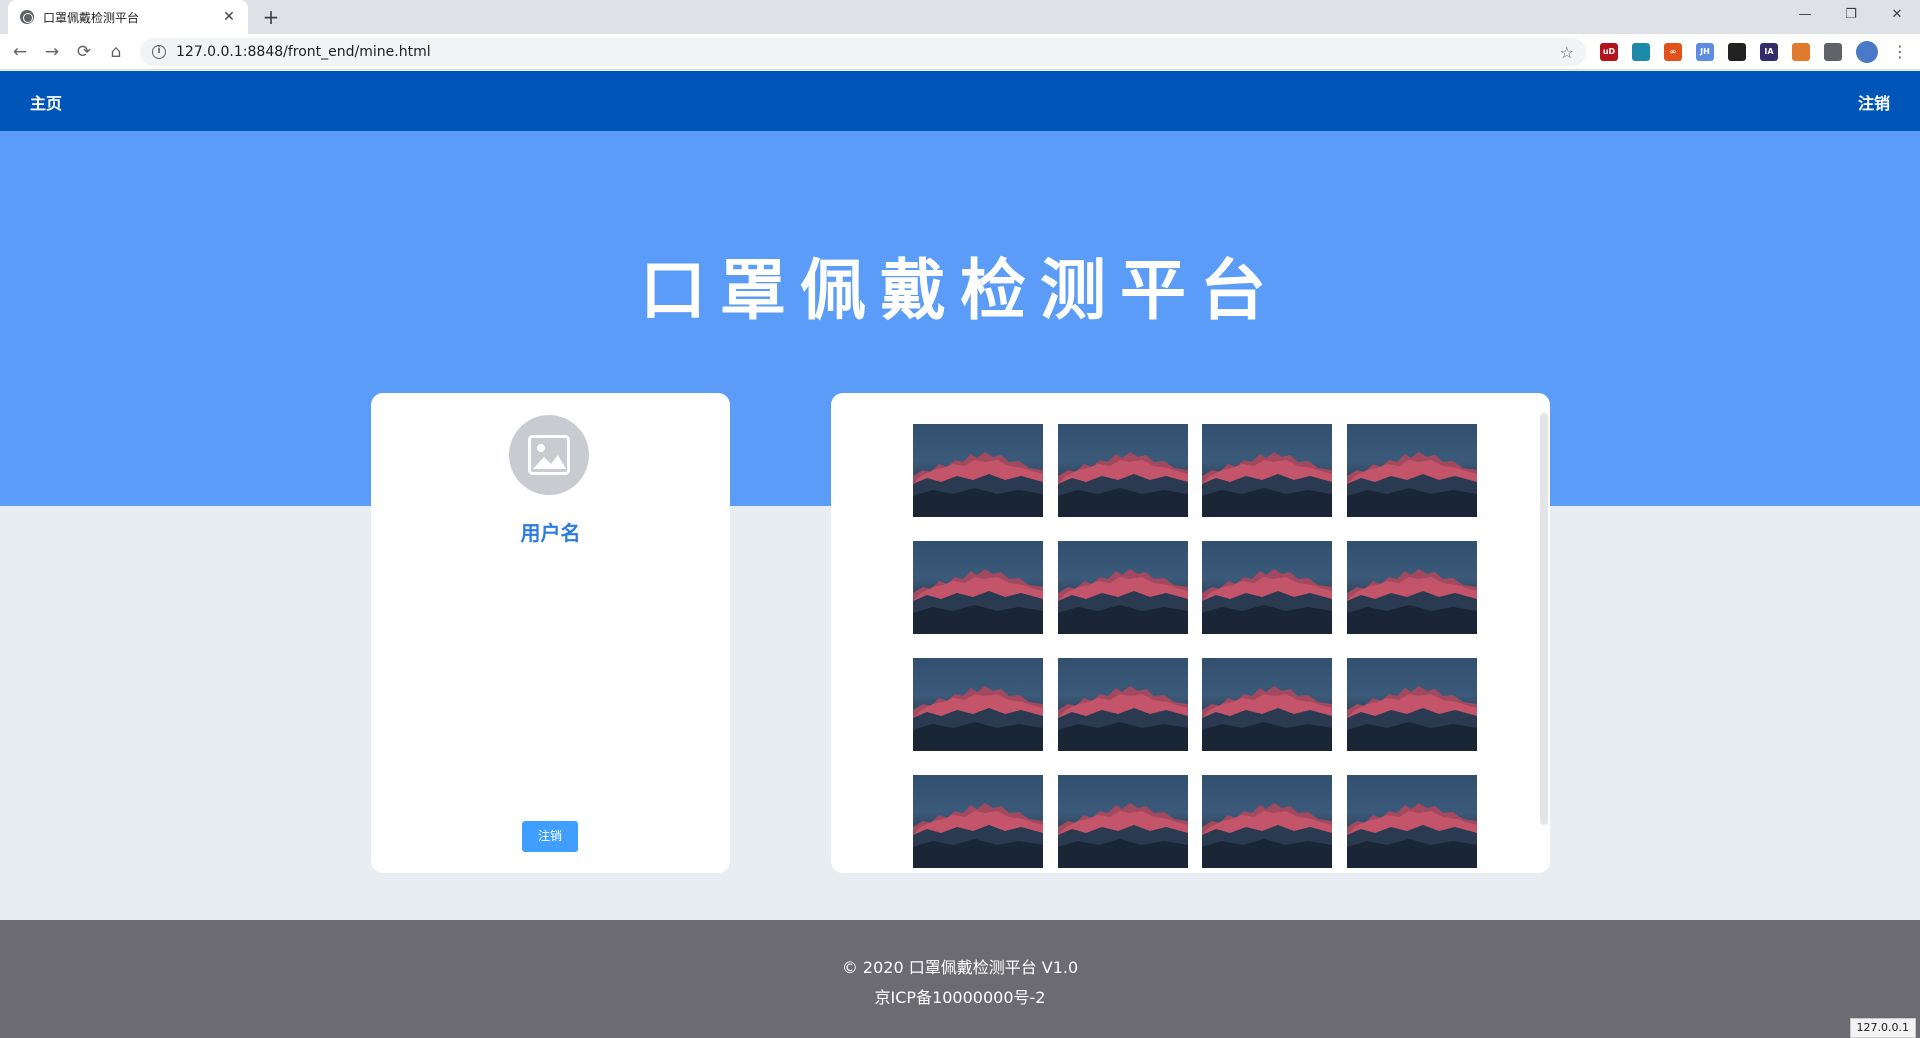 The width and height of the screenshot is (1920, 1038). I want to click on avatar, so click(549, 455).